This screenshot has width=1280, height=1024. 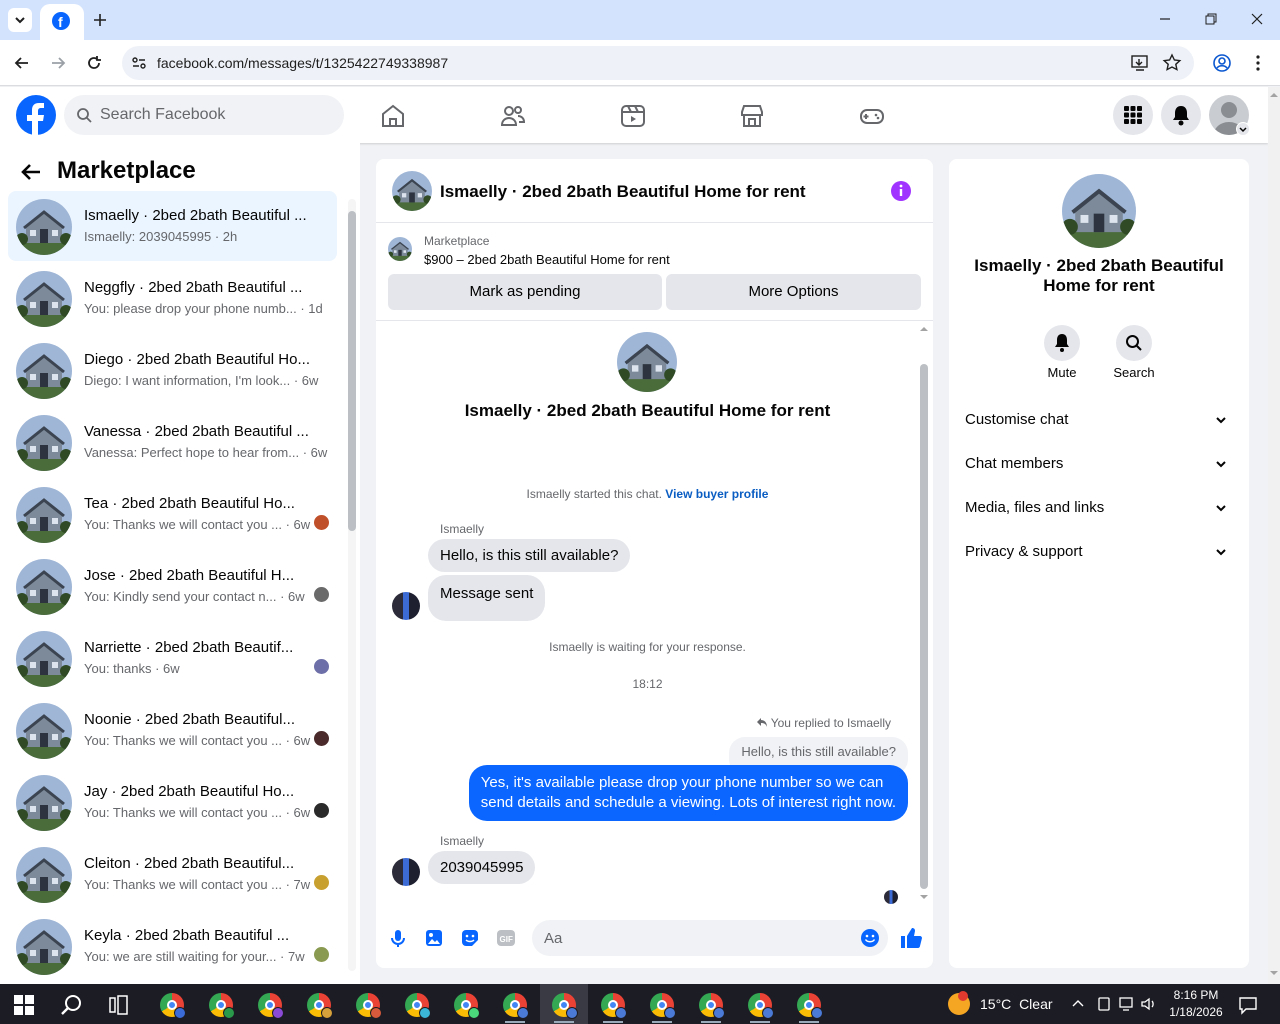 What do you see at coordinates (36, 115) in the screenshot?
I see `facebook-logo-icon` at bounding box center [36, 115].